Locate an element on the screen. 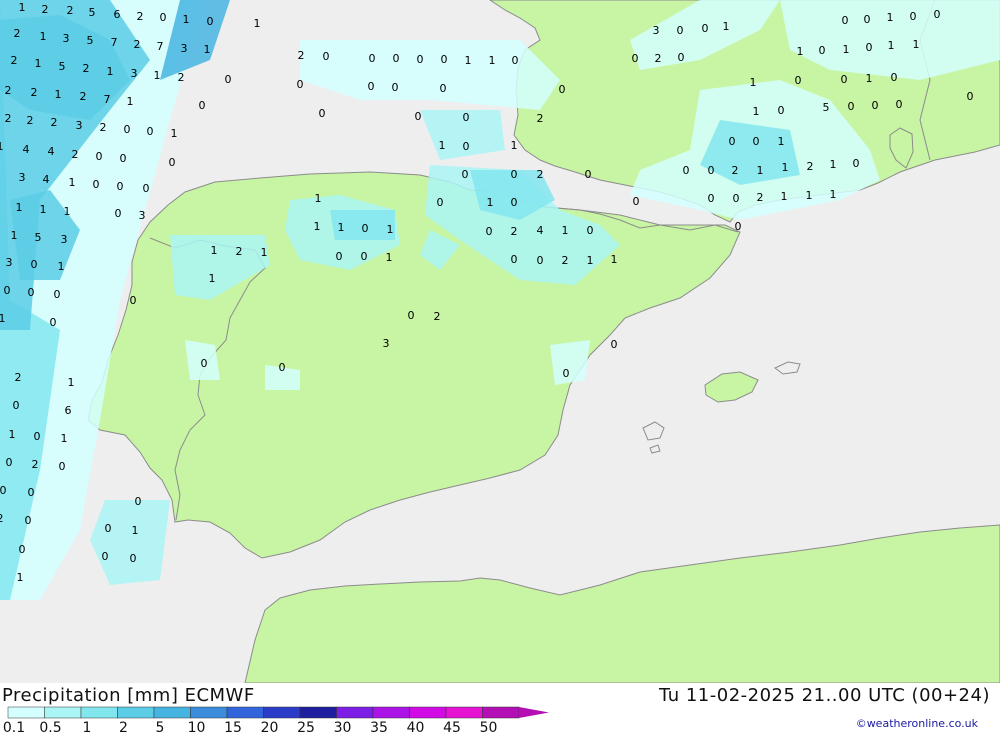 The image size is (1000, 733). precip-value: 7 is located at coordinates (107, 99).